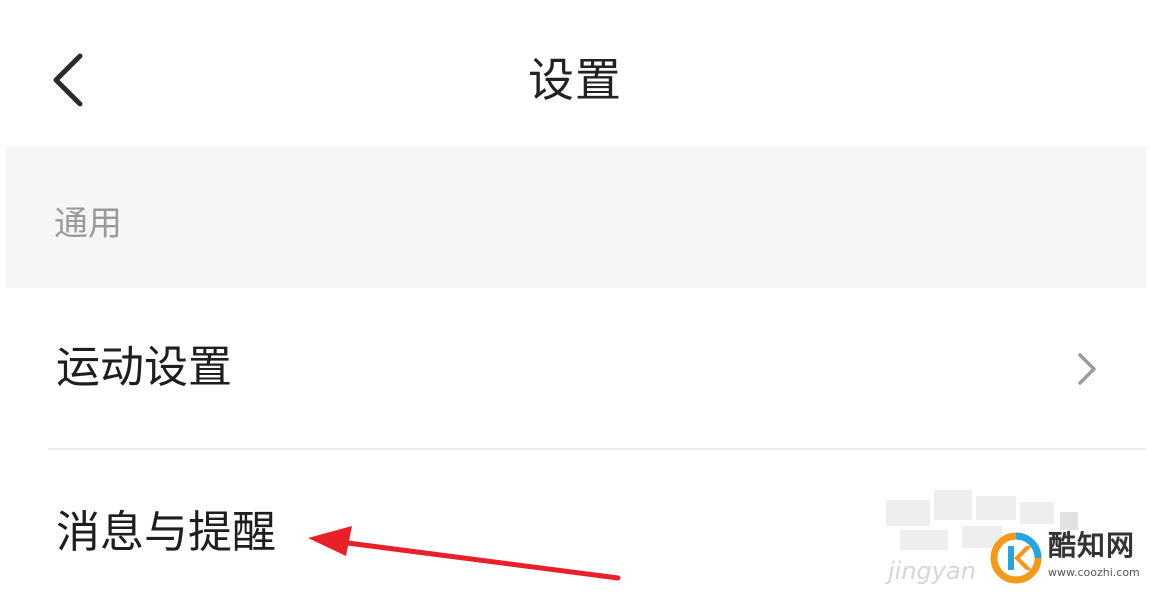 The height and width of the screenshot is (596, 1150). Describe the element at coordinates (88, 224) in the screenshot. I see `section-label: 通用` at that location.